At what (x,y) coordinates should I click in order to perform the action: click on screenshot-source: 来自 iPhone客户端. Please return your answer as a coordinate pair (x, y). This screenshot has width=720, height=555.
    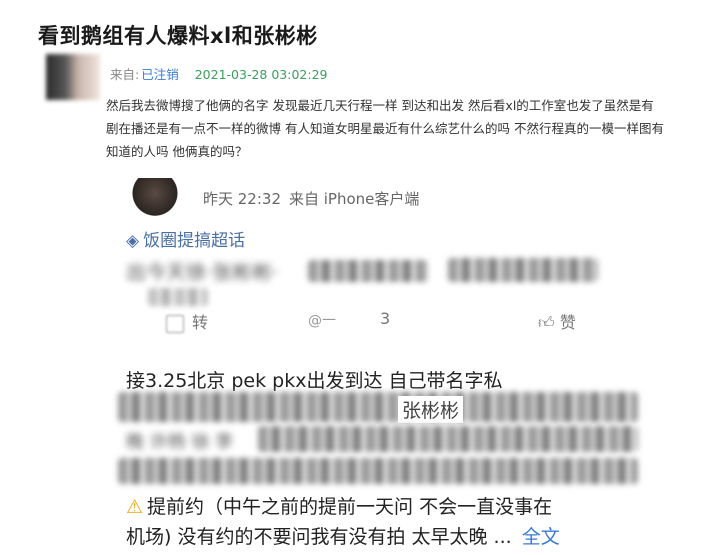
    Looking at the image, I should click on (354, 199).